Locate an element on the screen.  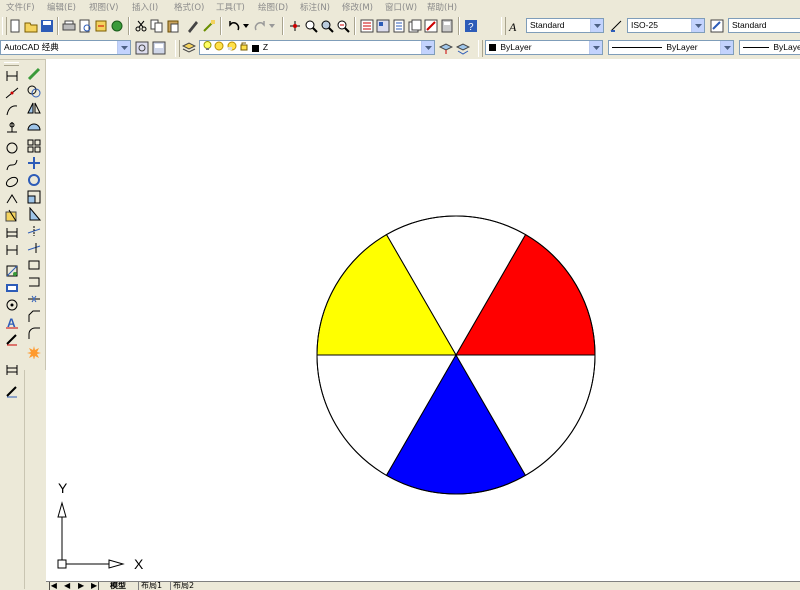
copy-icon is located at coordinates (157, 26).